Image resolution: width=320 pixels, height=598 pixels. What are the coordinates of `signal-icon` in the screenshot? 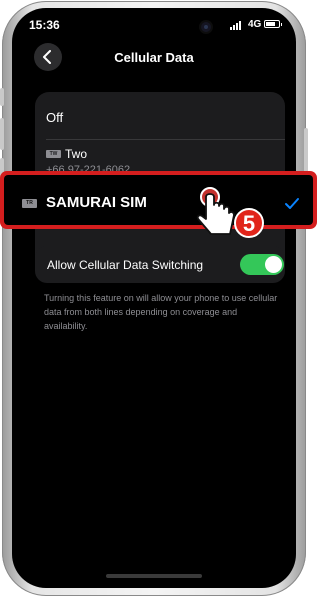 It's located at (235, 25).